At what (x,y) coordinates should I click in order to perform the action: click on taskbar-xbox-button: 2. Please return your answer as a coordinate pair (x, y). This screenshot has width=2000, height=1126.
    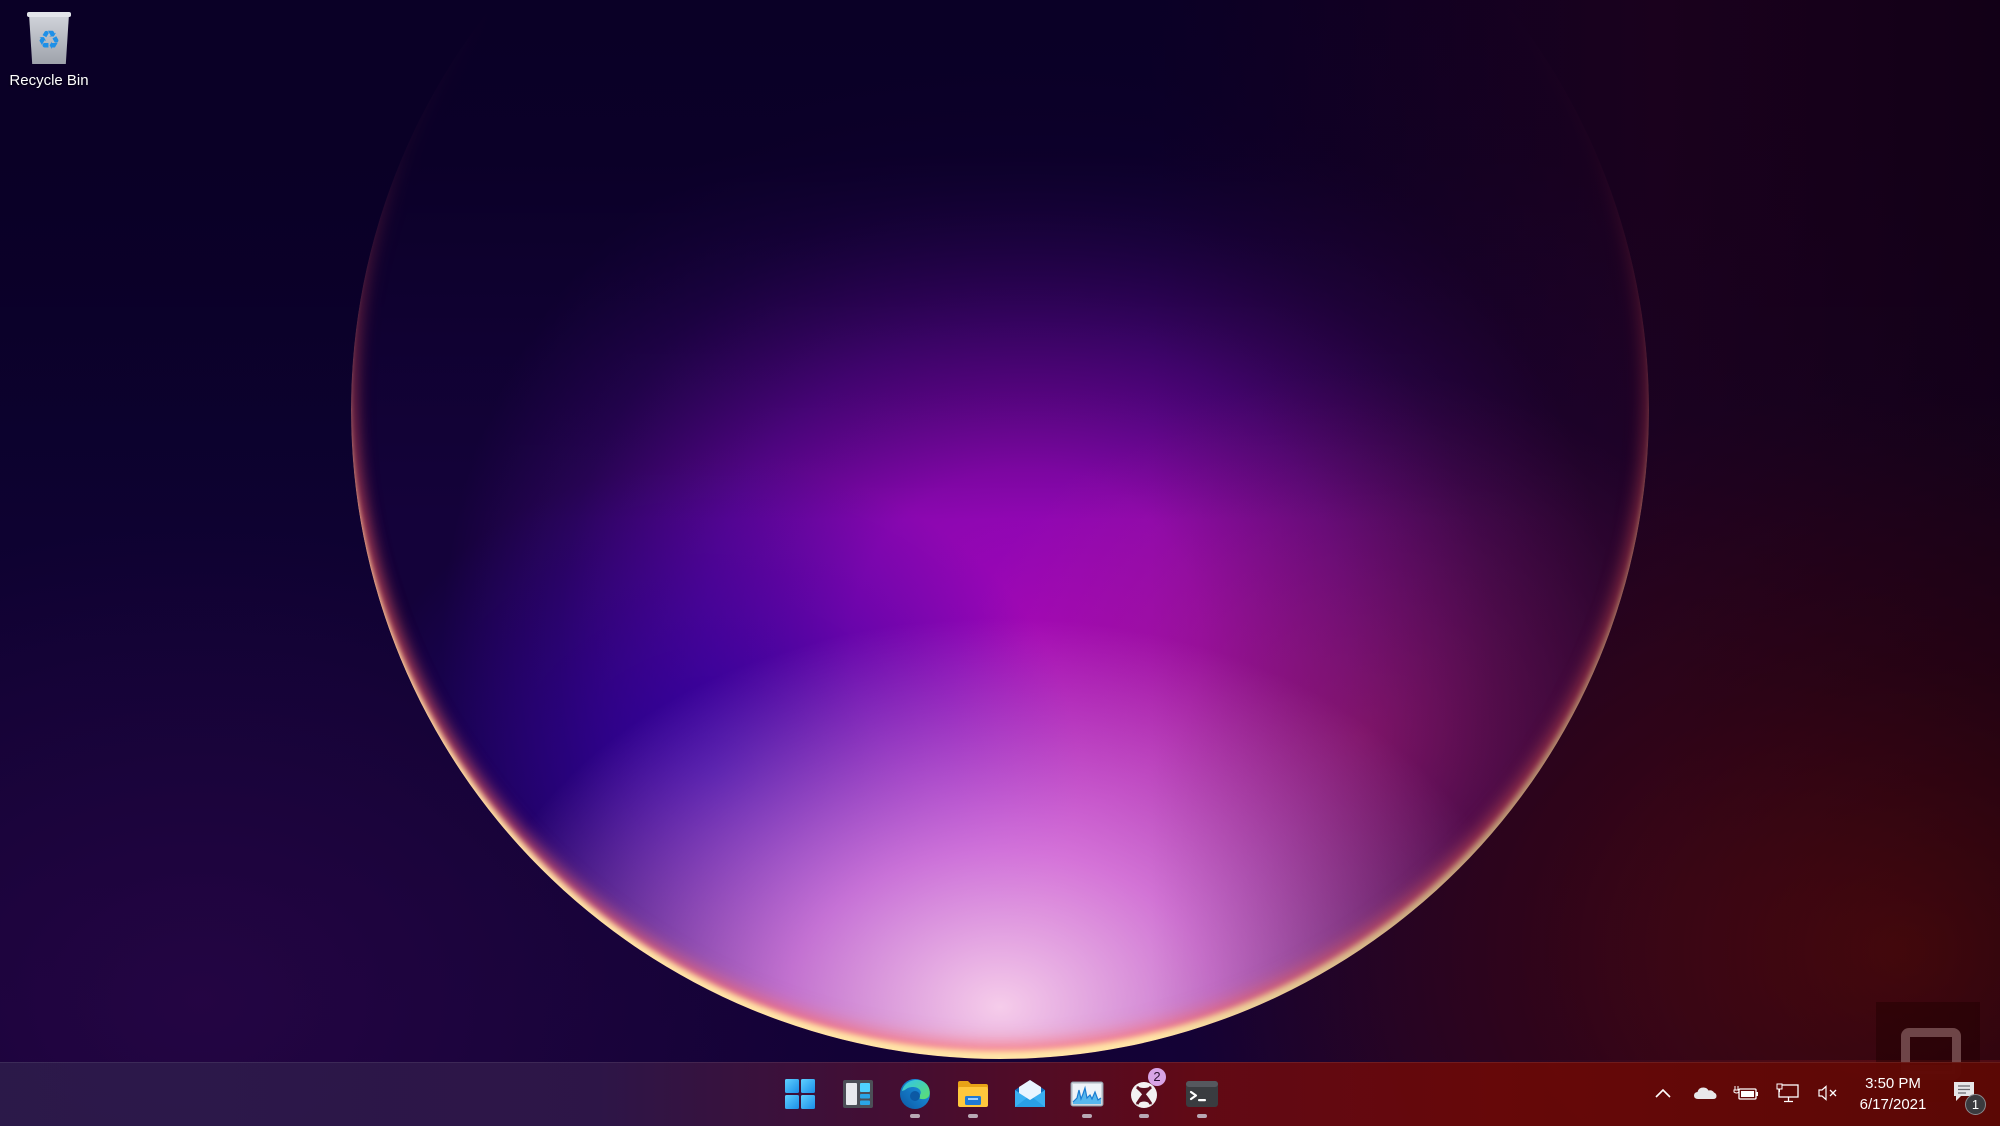
    Looking at the image, I should click on (1144, 1093).